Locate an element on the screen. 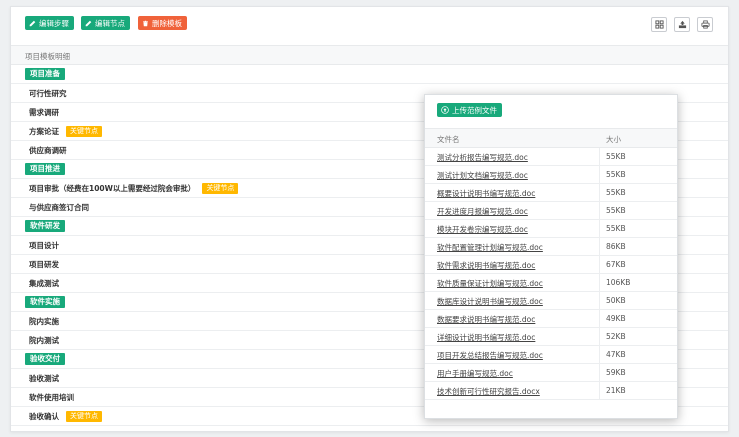 This screenshot has width=739, height=437. step-cell: 软件使用培训 is located at coordinates (51, 397).